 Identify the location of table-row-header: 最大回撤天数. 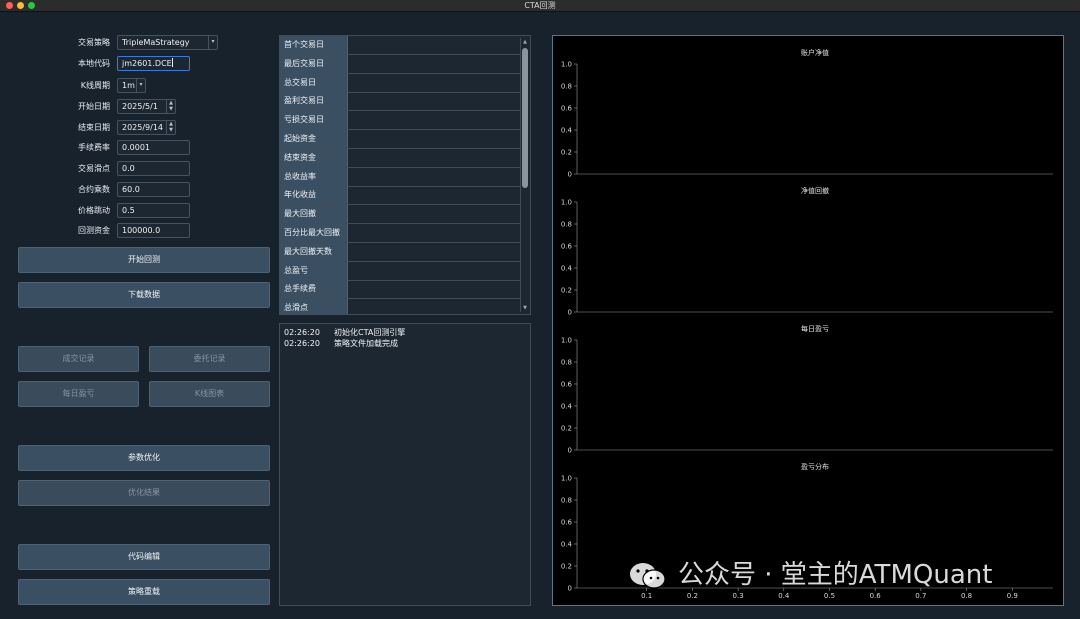
(314, 251).